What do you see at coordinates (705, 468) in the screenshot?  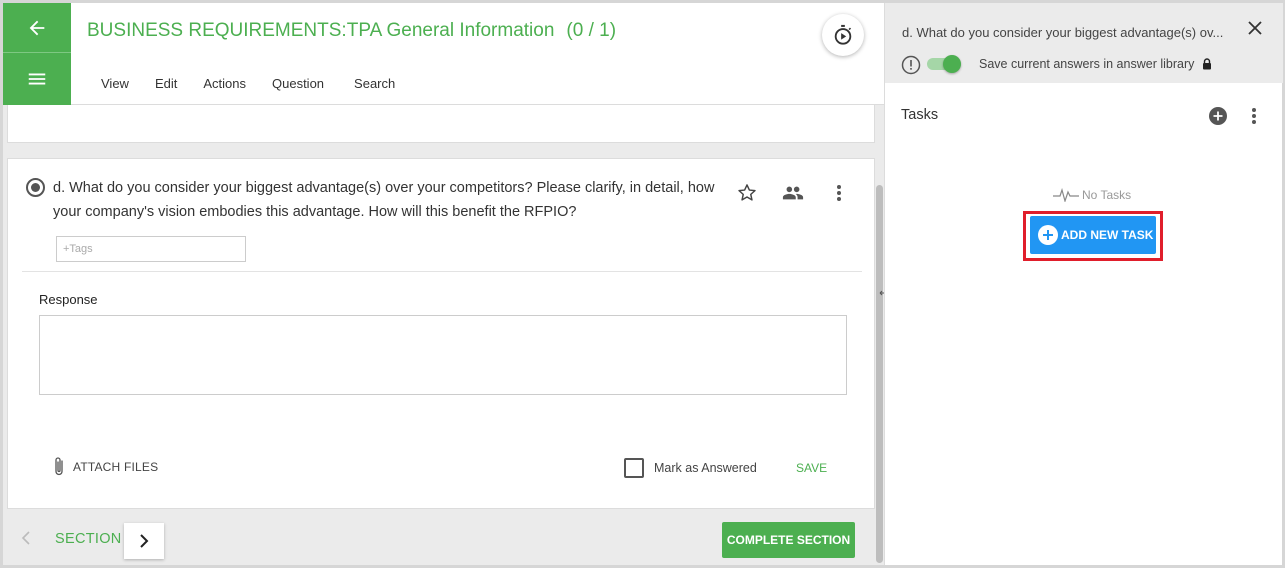 I see `mark-answered-label: Mark as Answered` at bounding box center [705, 468].